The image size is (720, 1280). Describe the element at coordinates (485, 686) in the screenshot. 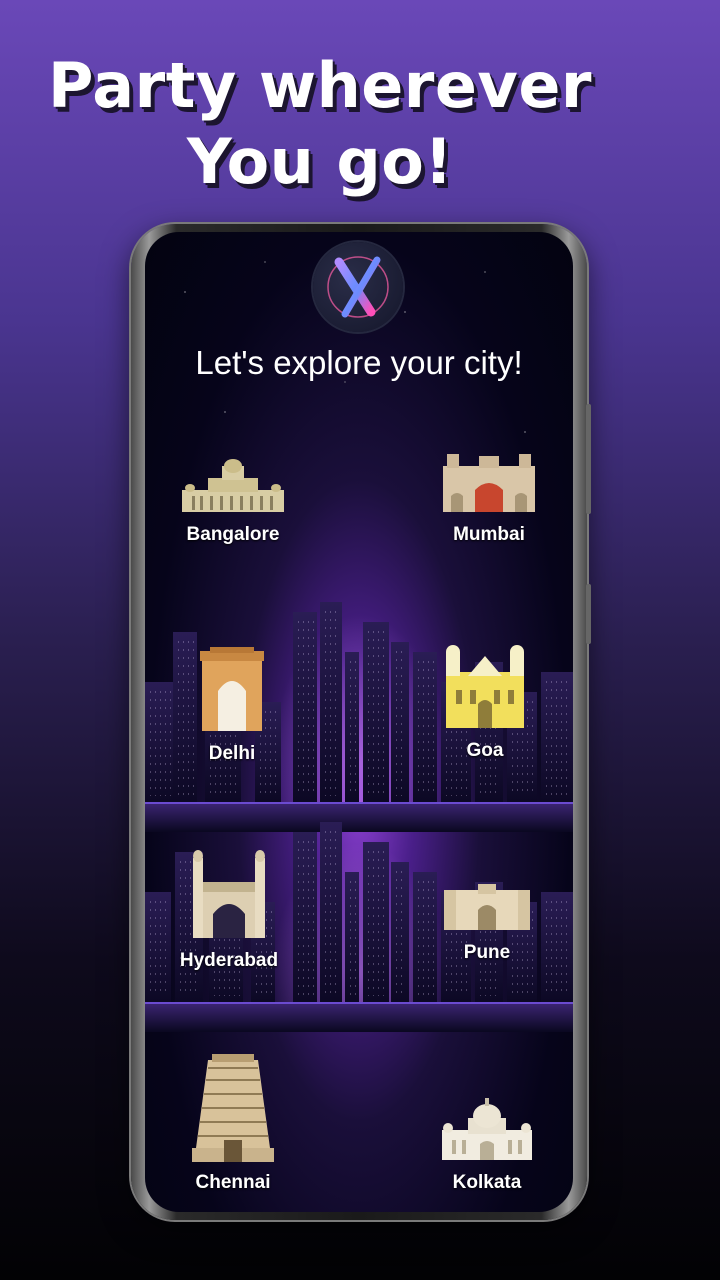

I see `goa-church-icon` at that location.